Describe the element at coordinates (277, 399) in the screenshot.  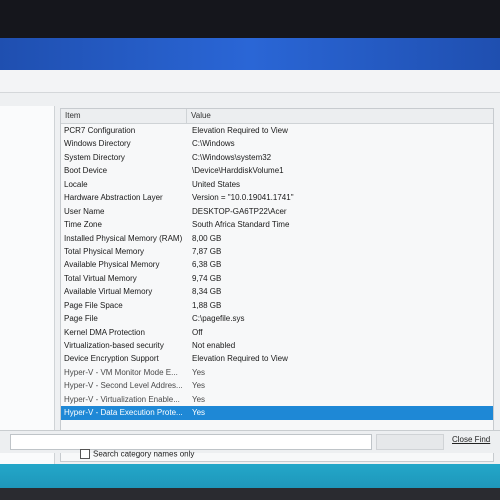
I see `table-row: Hyper-V - Virtualization Enable... Yes` at that location.